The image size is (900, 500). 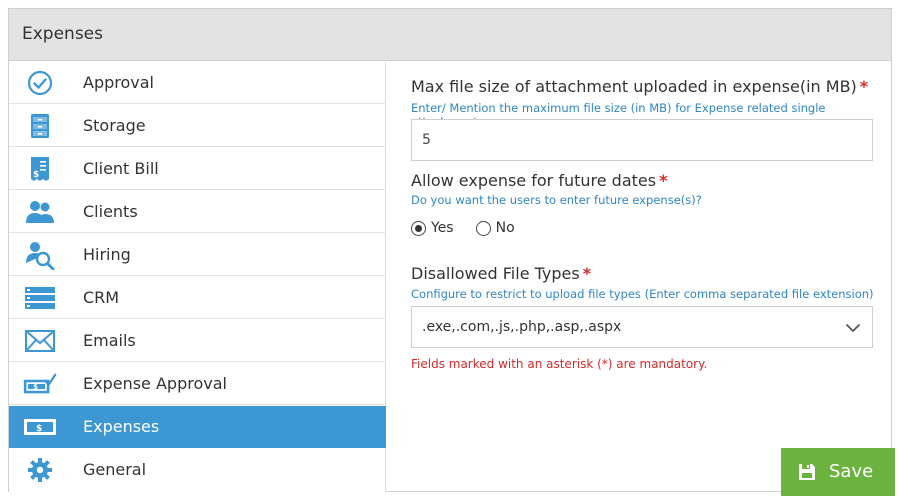 I want to click on sidebar-item-client-bill: $ Client Bill, so click(x=197, y=169).